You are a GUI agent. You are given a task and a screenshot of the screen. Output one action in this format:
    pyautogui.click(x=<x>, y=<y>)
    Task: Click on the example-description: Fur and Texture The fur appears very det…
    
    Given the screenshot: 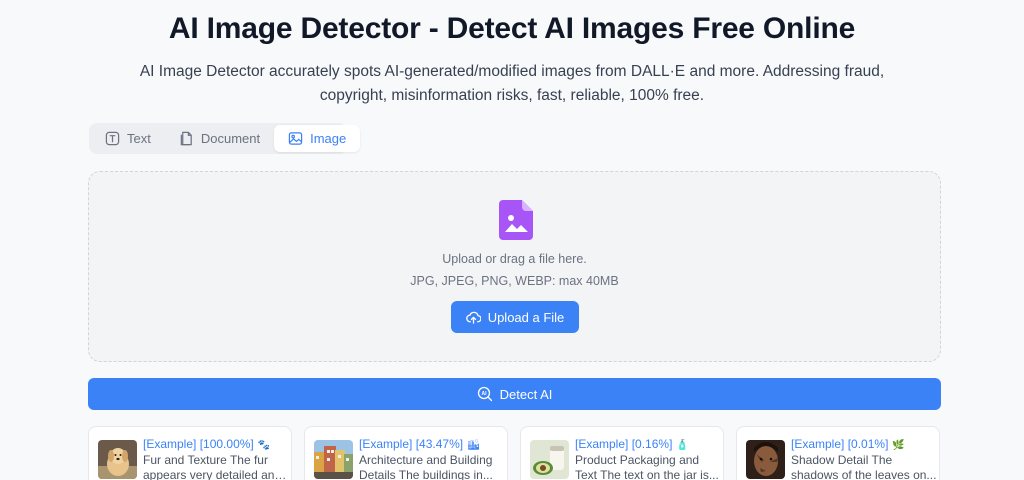 What is the action you would take?
    pyautogui.click(x=212, y=466)
    